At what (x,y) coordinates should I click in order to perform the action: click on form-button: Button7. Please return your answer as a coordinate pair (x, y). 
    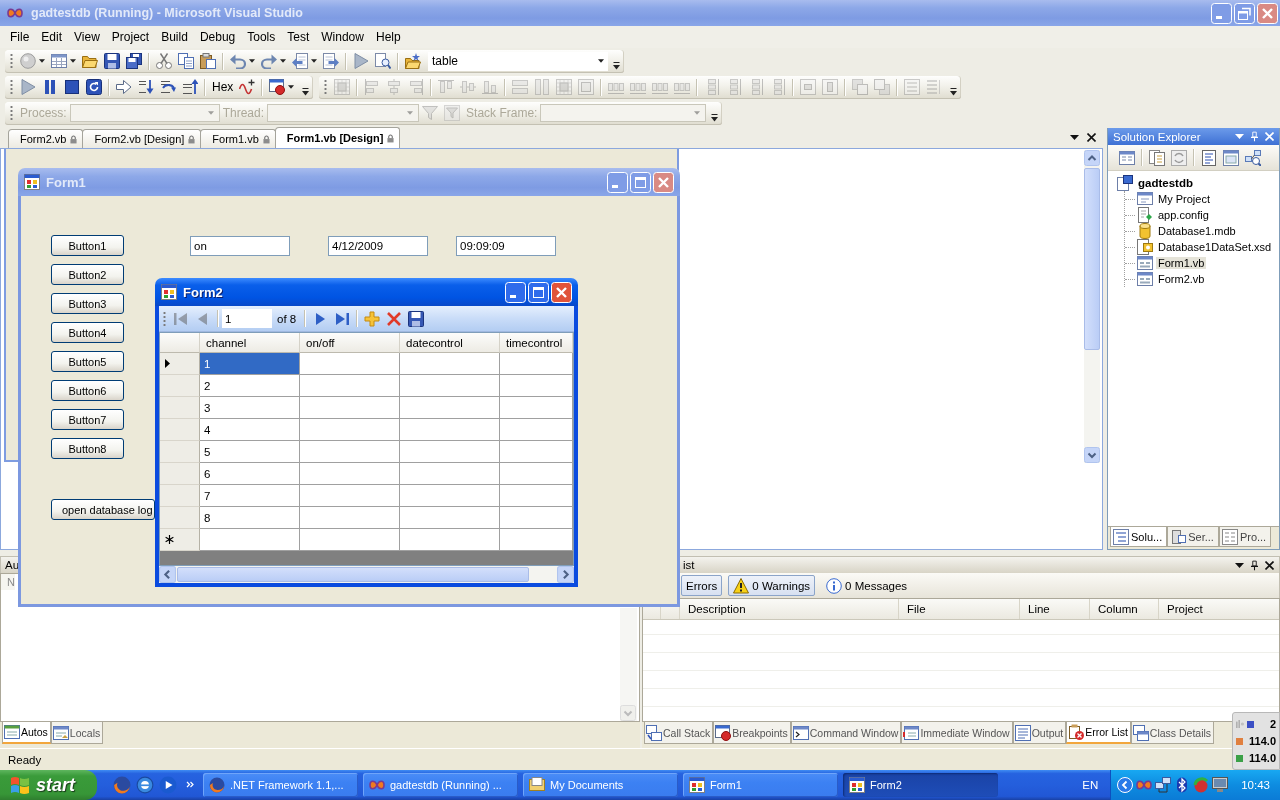
    Looking at the image, I should click on (87, 419).